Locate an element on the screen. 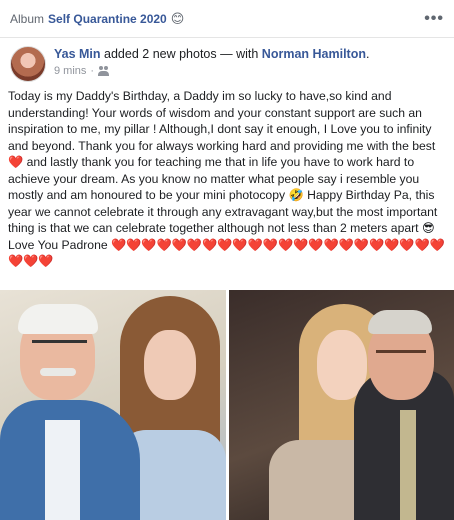  album-bar: Album Self Quarantine 2020 😊 ••• is located at coordinates (227, 19).